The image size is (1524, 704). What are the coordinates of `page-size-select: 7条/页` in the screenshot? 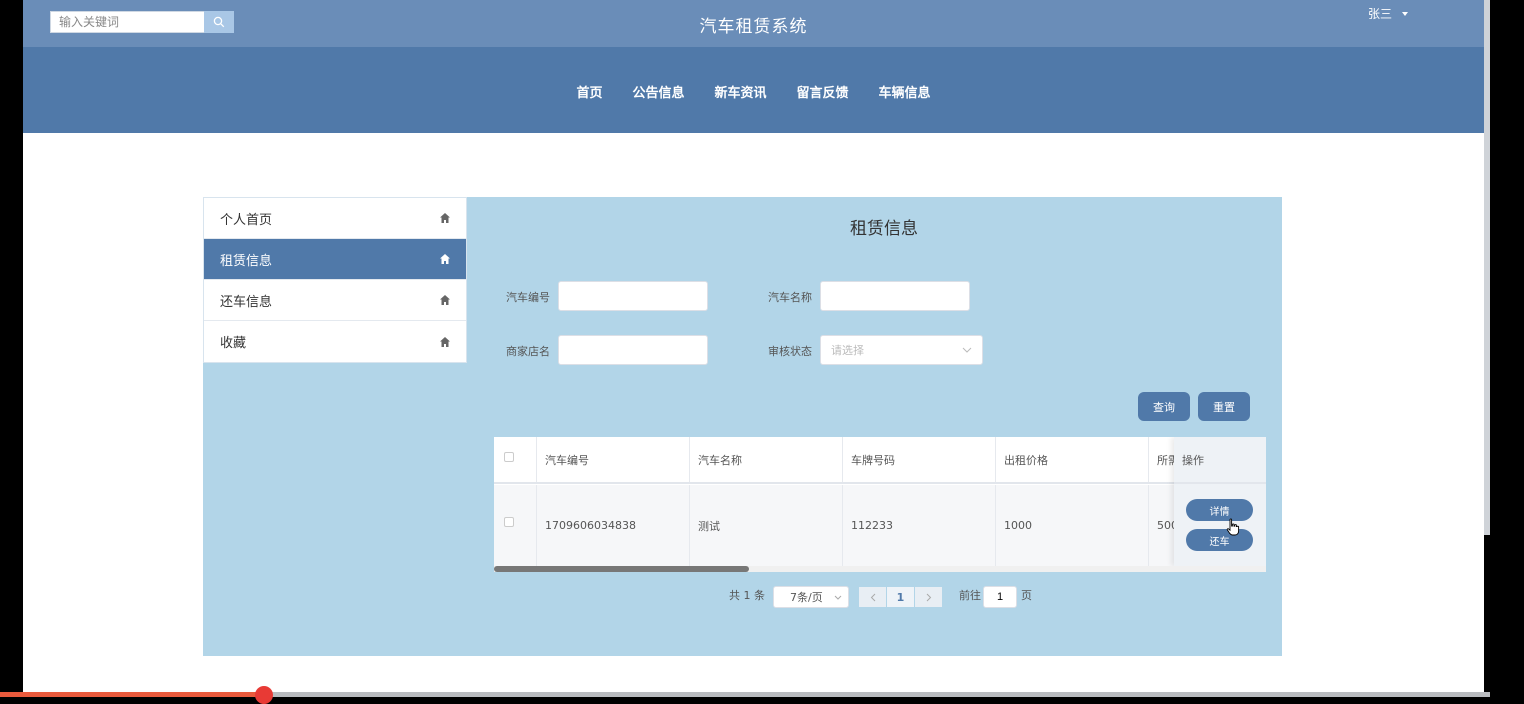 It's located at (811, 597).